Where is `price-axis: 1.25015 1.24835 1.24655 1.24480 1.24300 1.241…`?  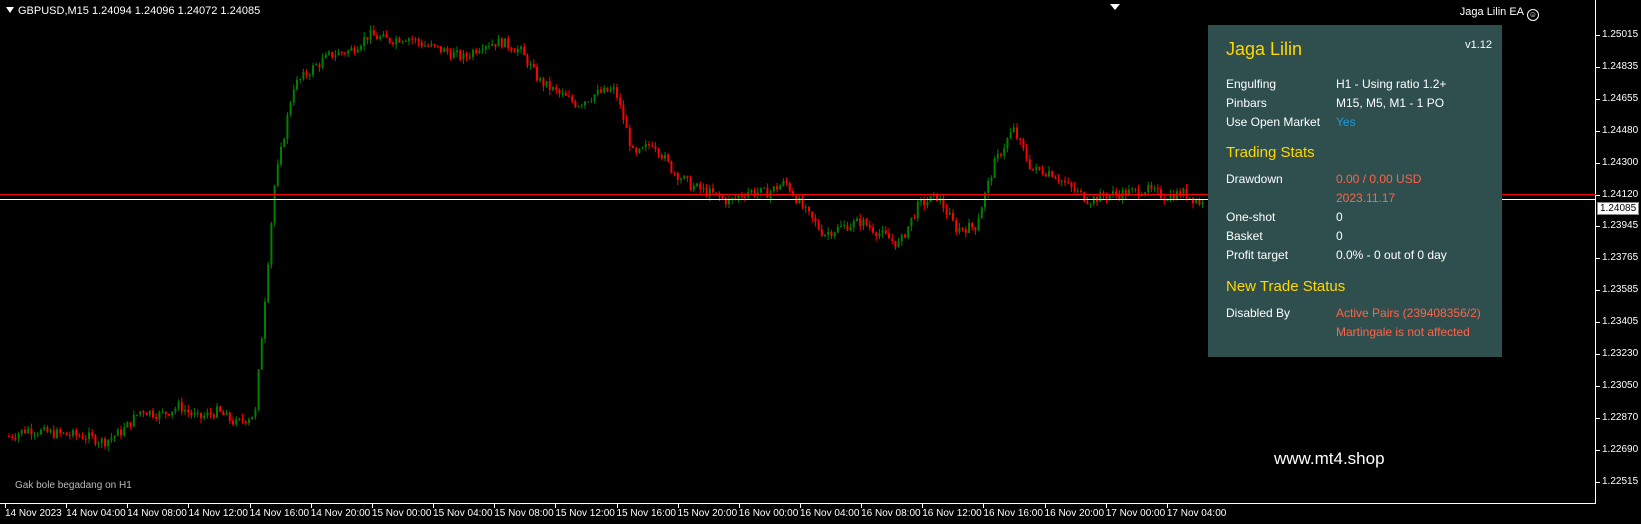
price-axis: 1.25015 1.24835 1.24655 1.24480 1.24300 1.241… is located at coordinates (1618, 252).